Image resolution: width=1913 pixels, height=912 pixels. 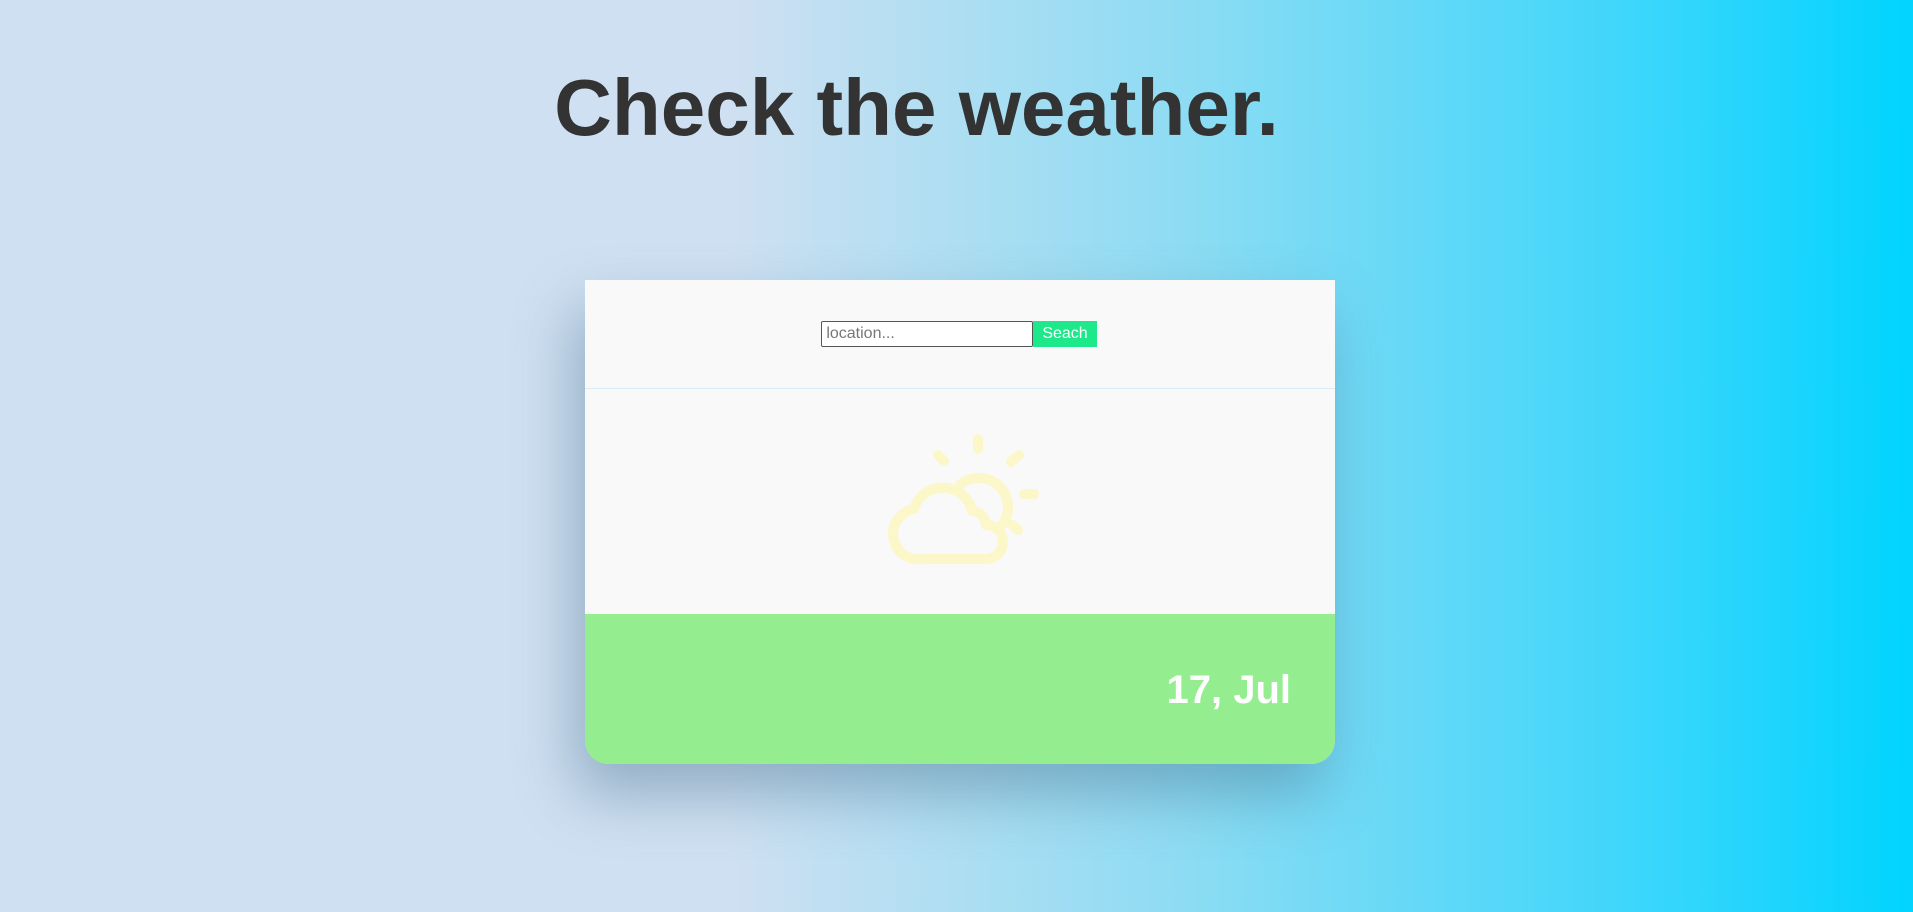 I want to click on search-button: Seach, so click(x=1065, y=334).